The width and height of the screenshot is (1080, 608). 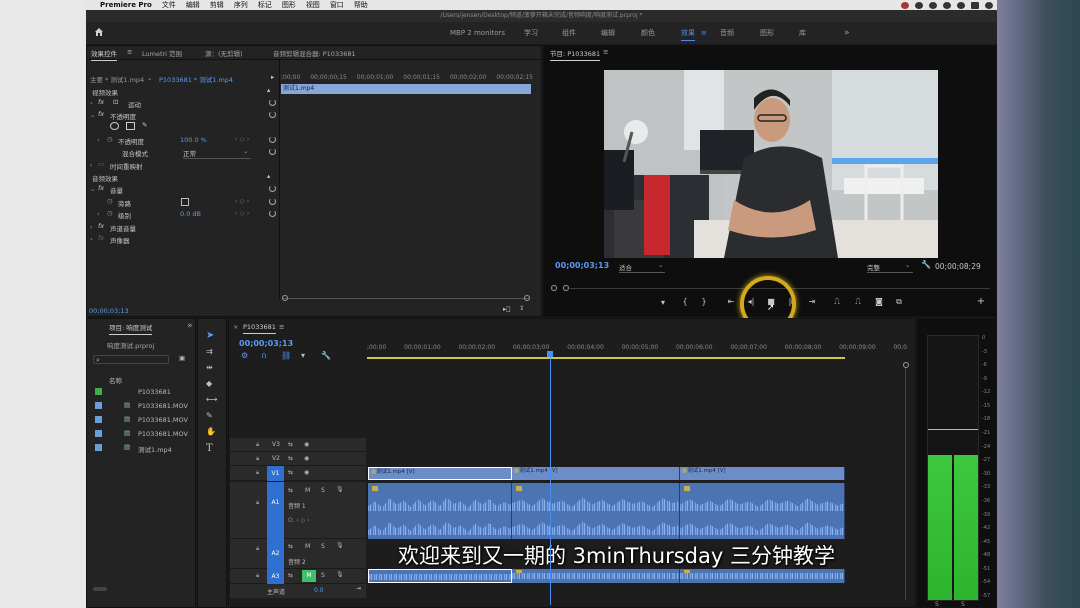 What do you see at coordinates (185, 202) in the screenshot?
I see `bypass-checkbox` at bounding box center [185, 202].